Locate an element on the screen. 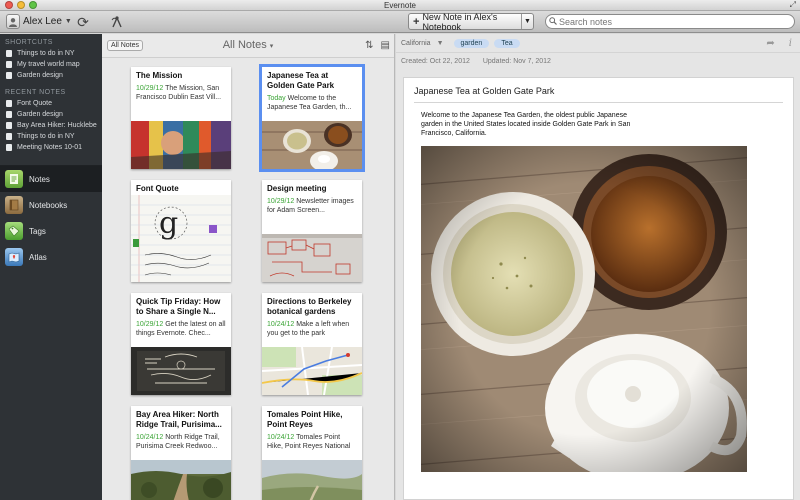 This screenshot has width=800, height=500. shortcut-label: My travel world map is located at coordinates (48, 64).